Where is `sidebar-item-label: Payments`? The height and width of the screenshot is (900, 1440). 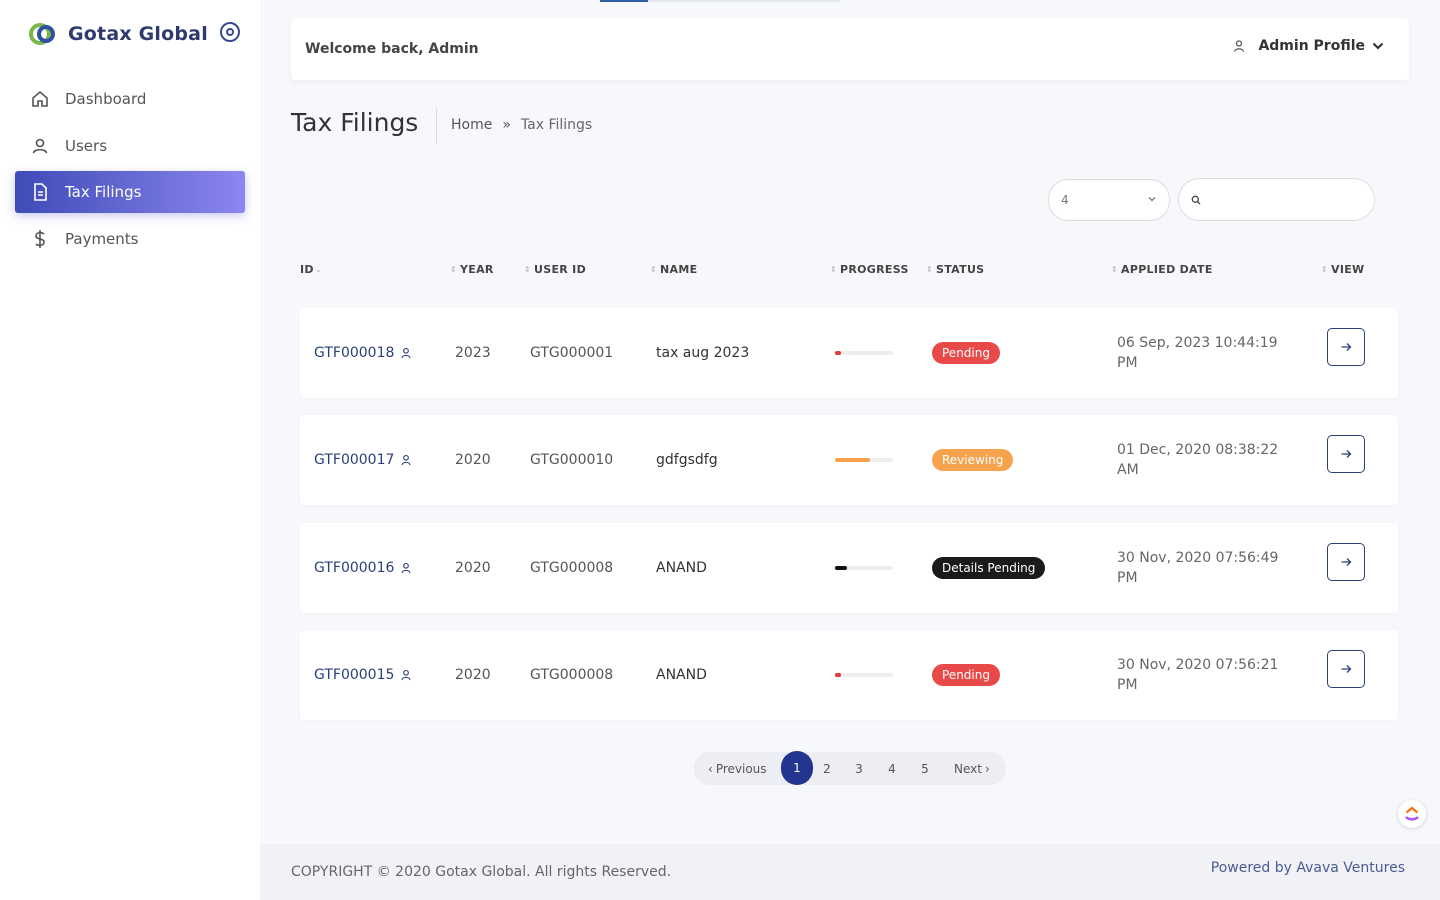 sidebar-item-label: Payments is located at coordinates (102, 238).